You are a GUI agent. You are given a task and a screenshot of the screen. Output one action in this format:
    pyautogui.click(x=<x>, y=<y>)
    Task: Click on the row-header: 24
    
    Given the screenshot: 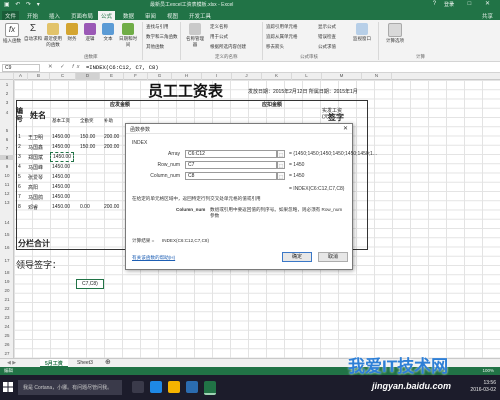 What is the action you would take?
    pyautogui.click(x=7, y=326)
    